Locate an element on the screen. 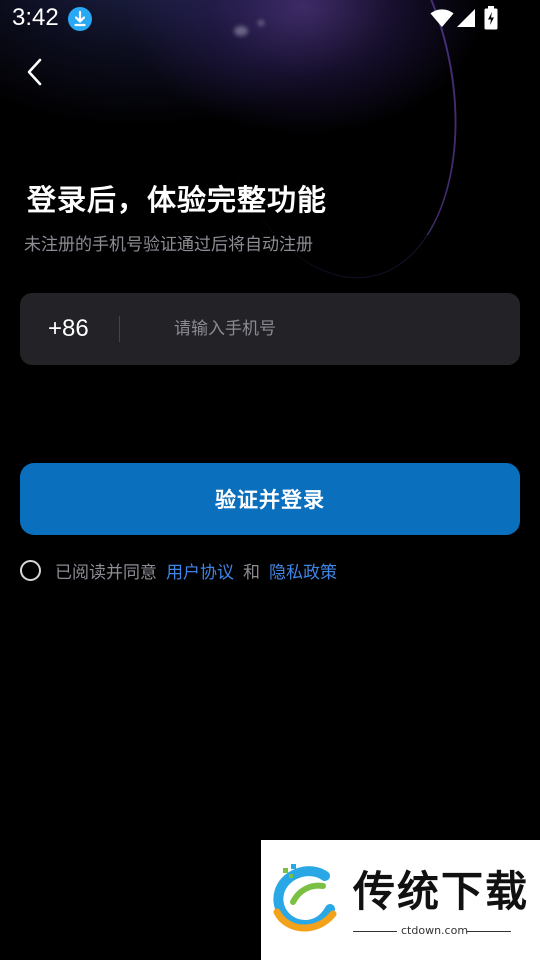 The height and width of the screenshot is (960, 540). agreement-and: 和 is located at coordinates (251, 572).